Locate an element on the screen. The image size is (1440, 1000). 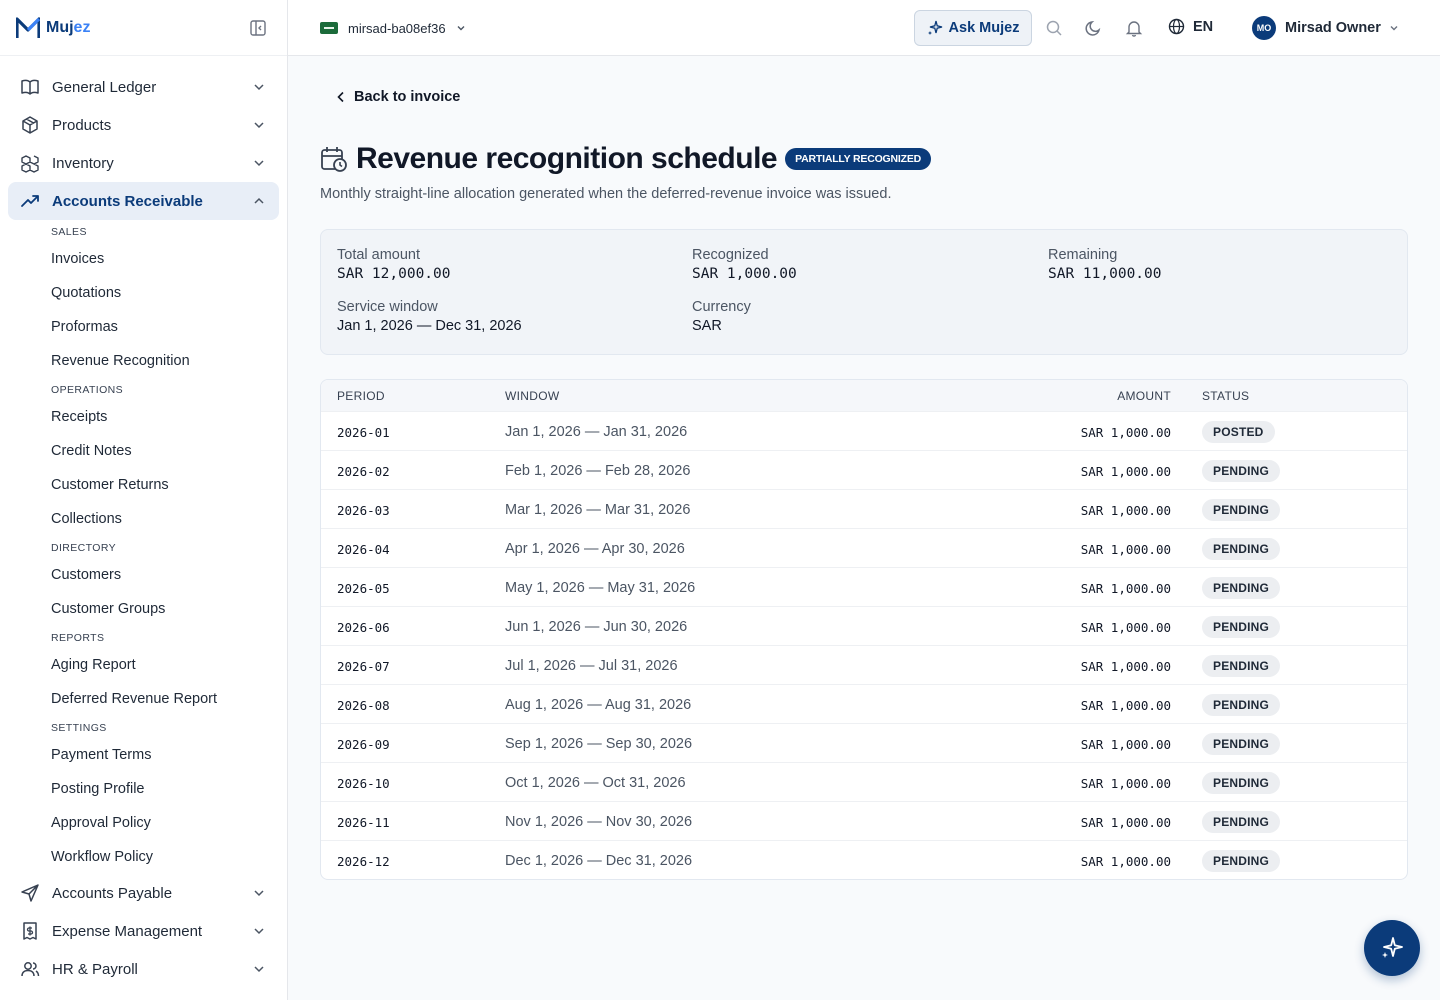
period-cell: 2026-05 is located at coordinates (363, 588).